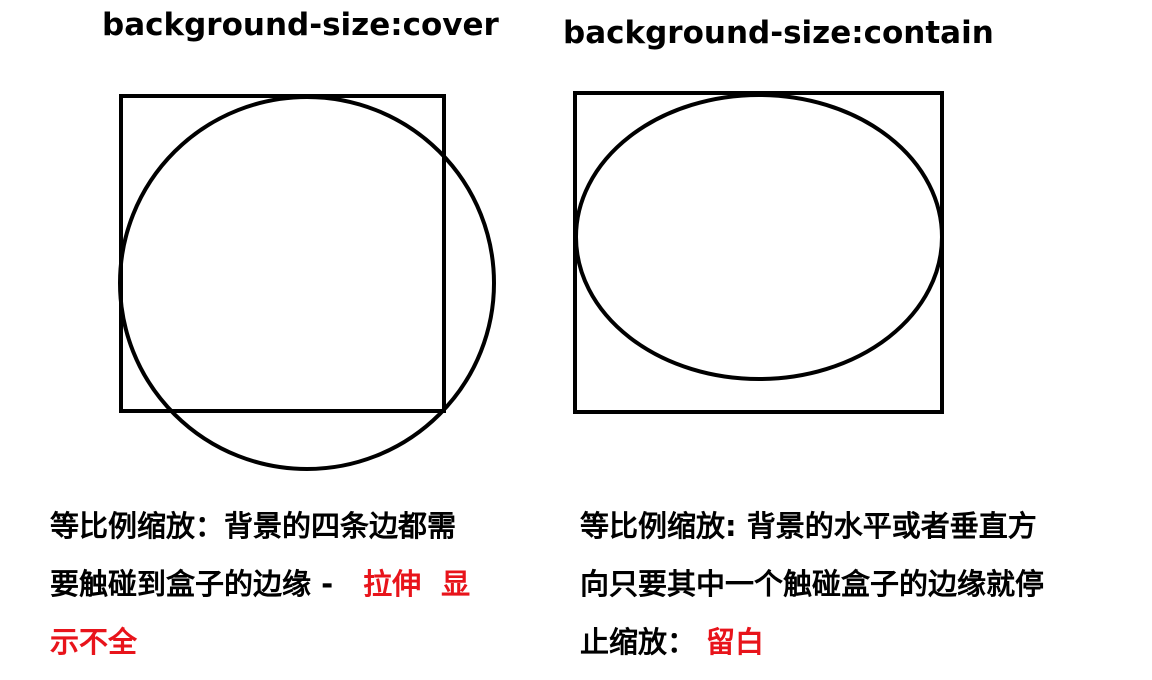  What do you see at coordinates (253, 526) in the screenshot?
I see `cover-desc-line-1: 等比例缩放：背景的四条边都需` at bounding box center [253, 526].